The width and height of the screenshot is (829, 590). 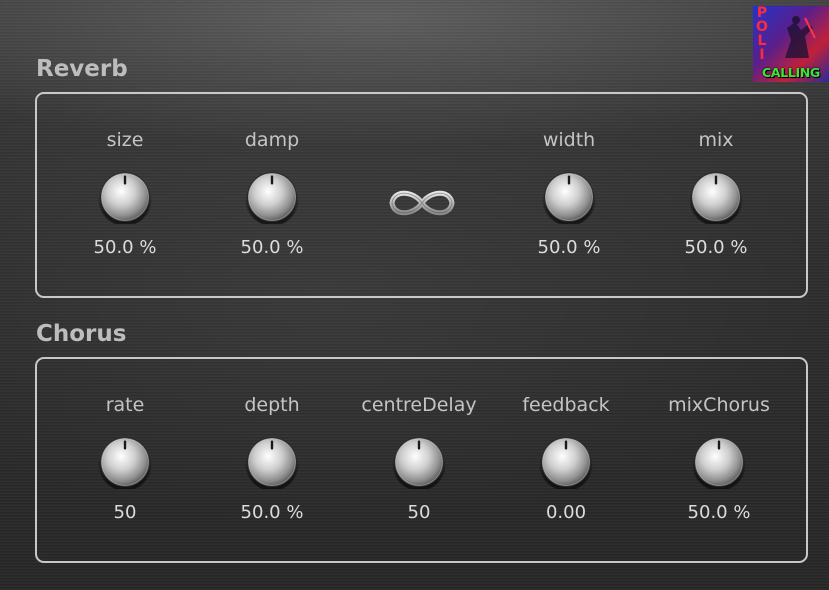 What do you see at coordinates (81, 334) in the screenshot?
I see `chorus-section-title: Chorus` at bounding box center [81, 334].